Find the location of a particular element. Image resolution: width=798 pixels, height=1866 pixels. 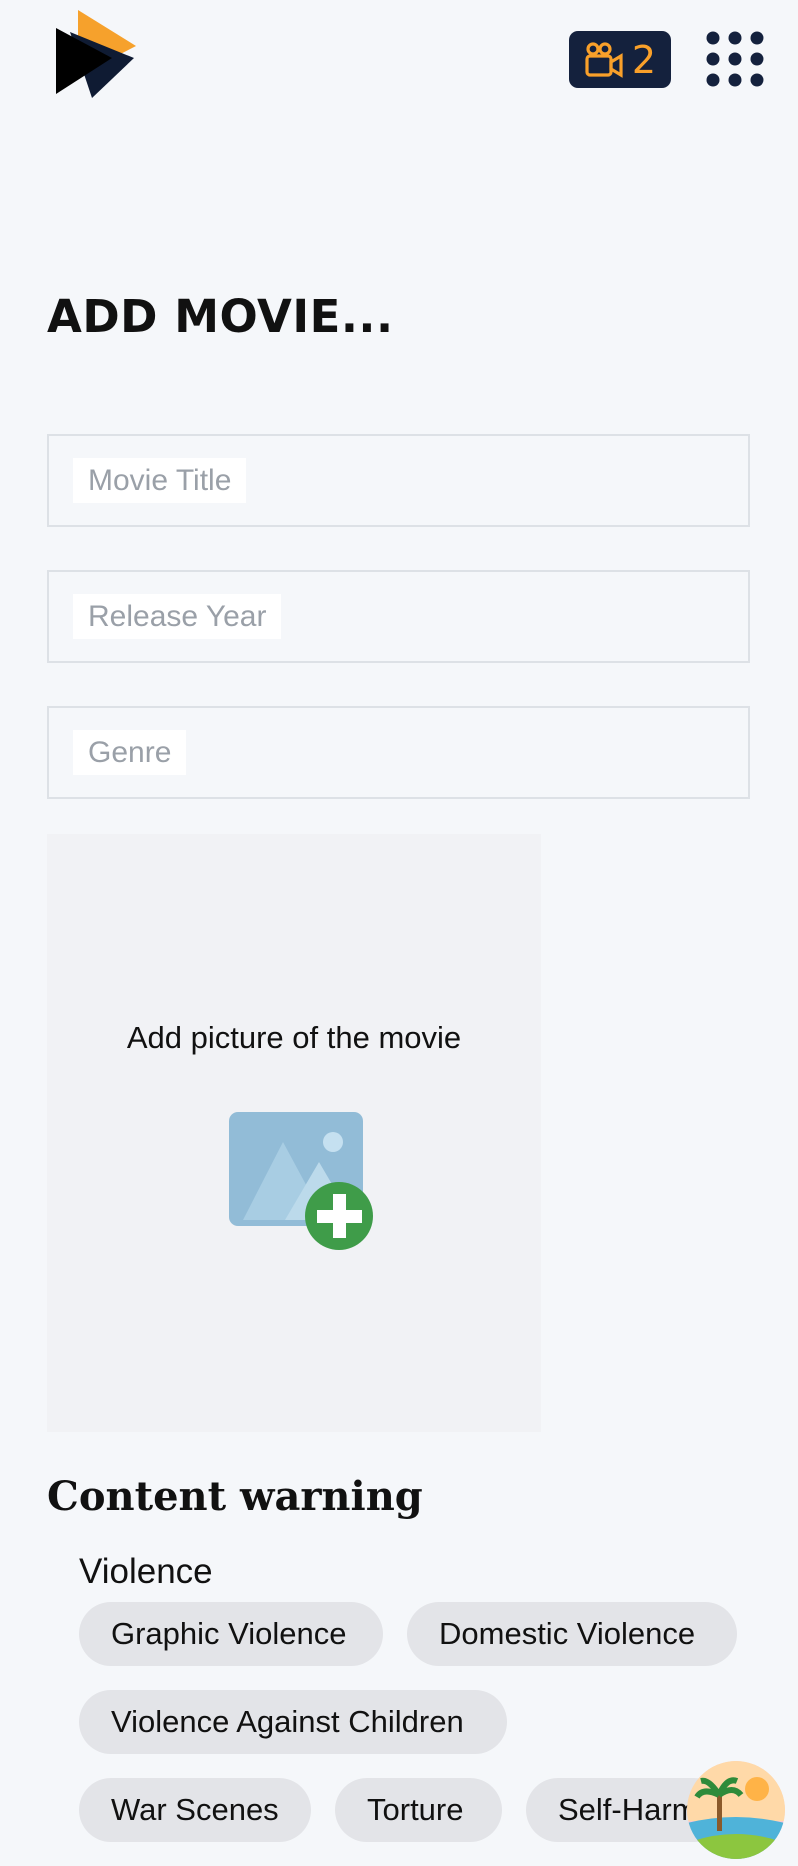

chip-violence-against-children: Violence Against Children is located at coordinates (293, 1722).